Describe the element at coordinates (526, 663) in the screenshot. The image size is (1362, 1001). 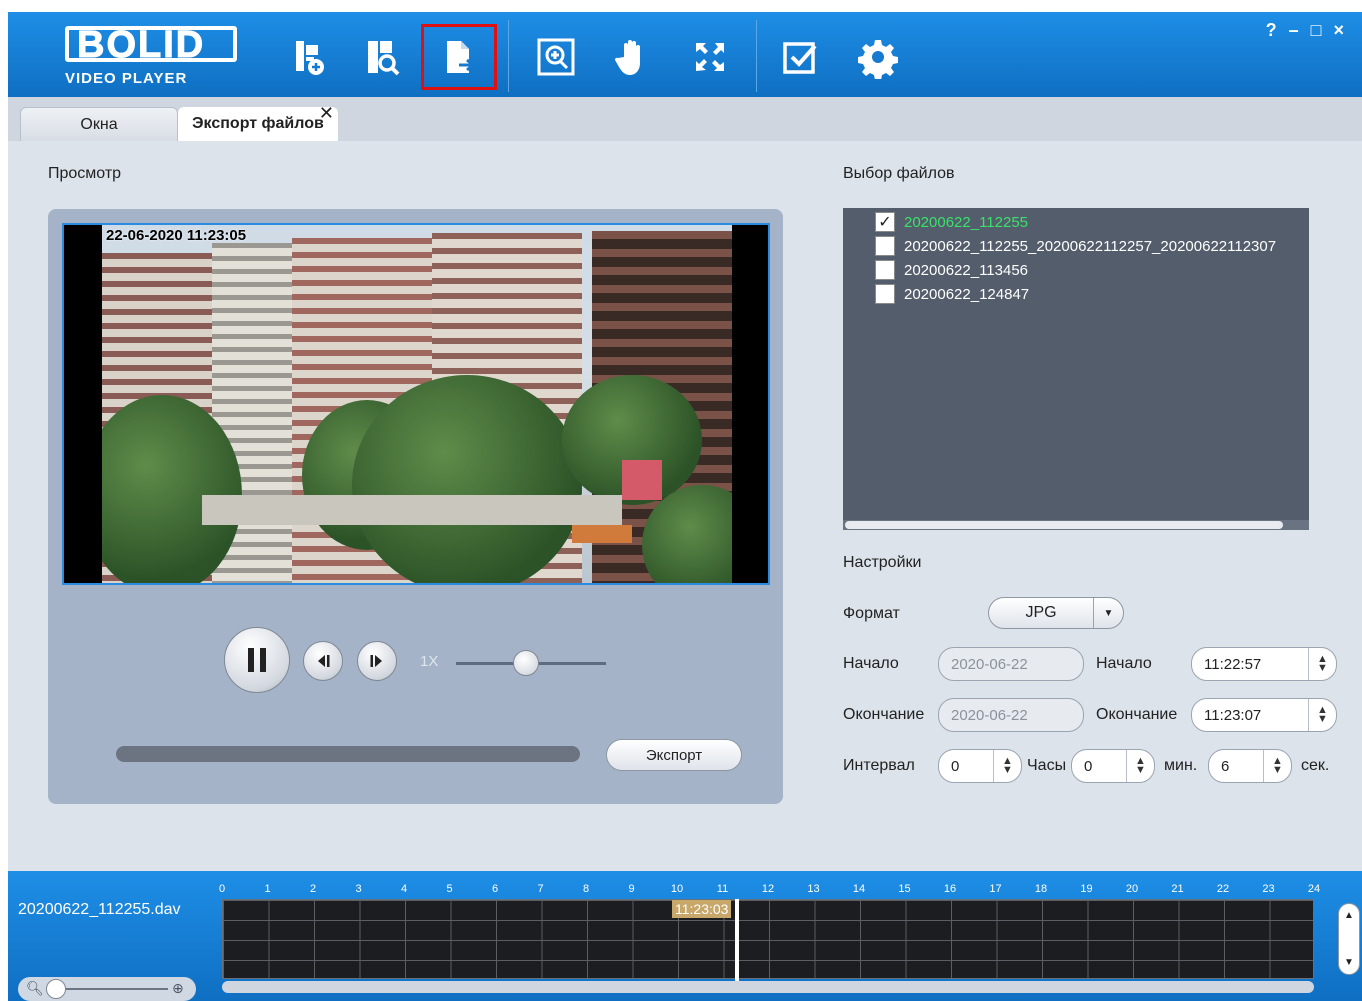
I see `speed-slider-knob` at that location.